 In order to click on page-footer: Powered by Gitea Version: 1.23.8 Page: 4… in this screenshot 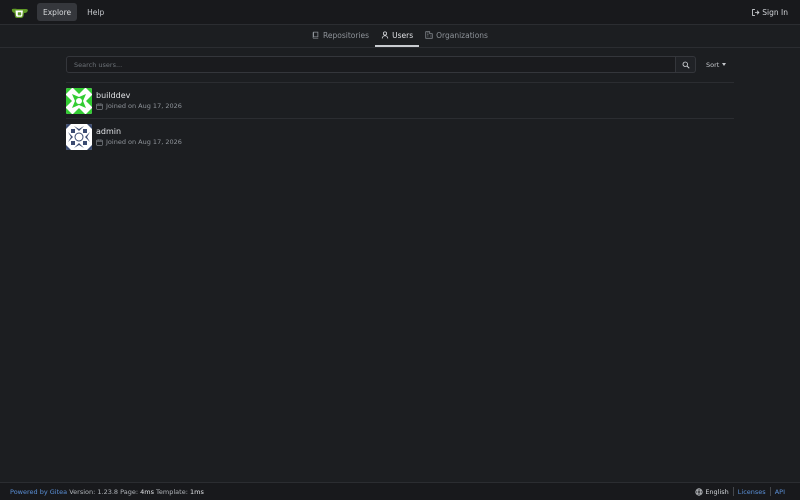, I will do `click(400, 491)`.